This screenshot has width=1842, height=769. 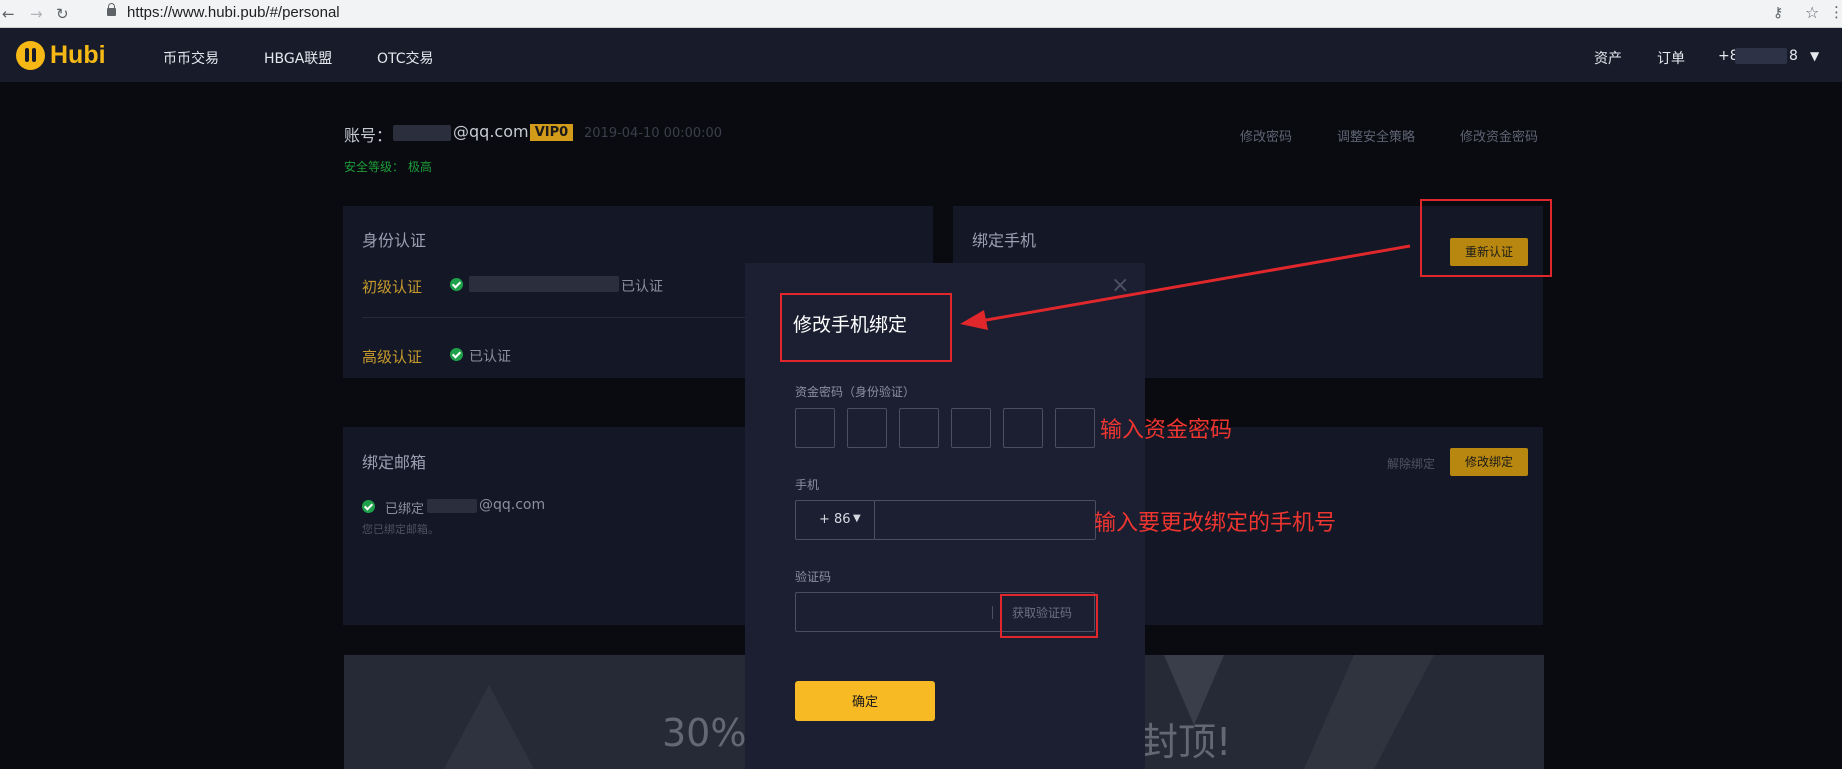 What do you see at coordinates (78, 55) in the screenshot?
I see `logo-text: Hubi` at bounding box center [78, 55].